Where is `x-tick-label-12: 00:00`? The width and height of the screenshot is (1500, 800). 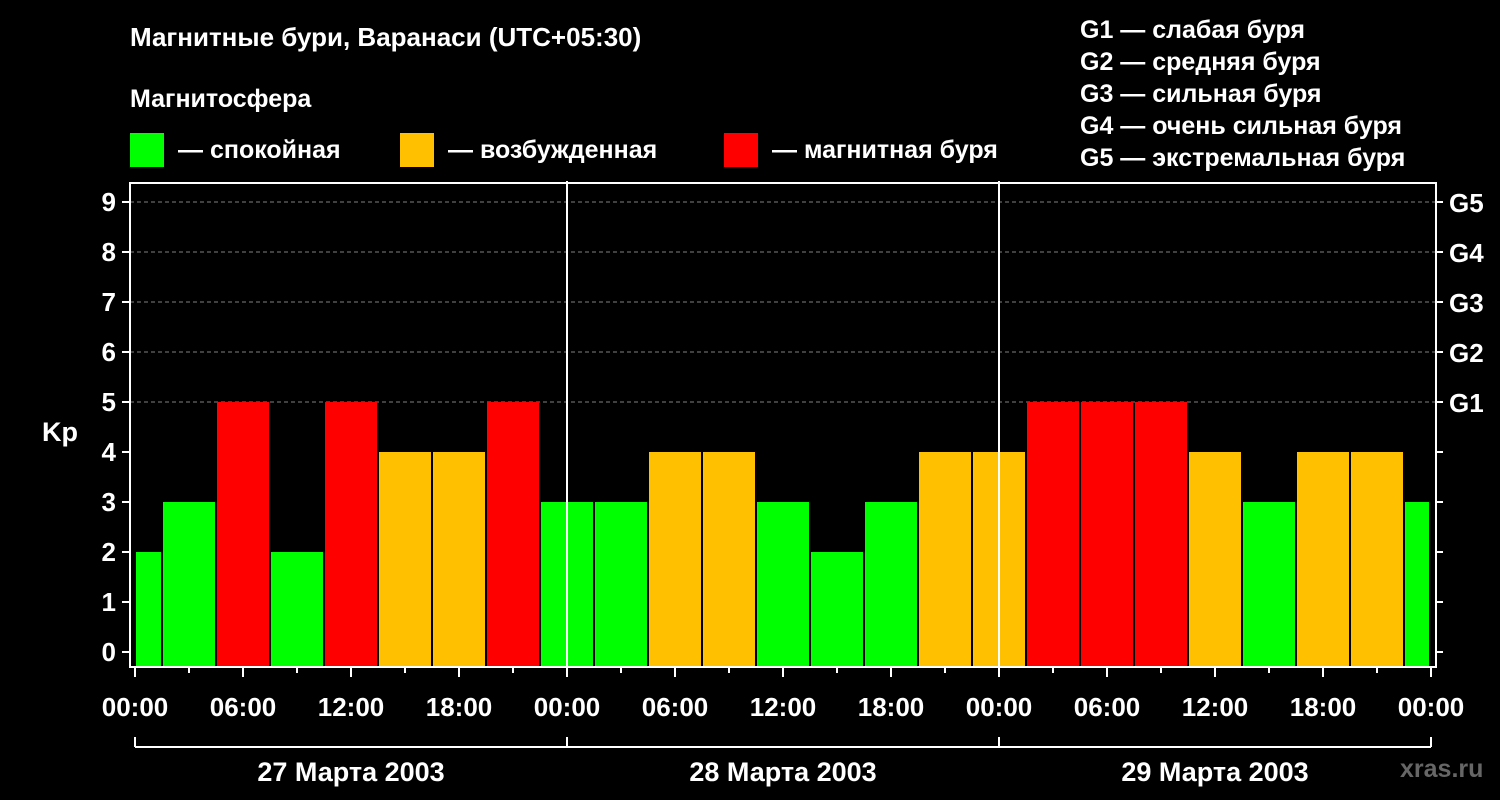
x-tick-label-12: 00:00 is located at coordinates (1431, 707).